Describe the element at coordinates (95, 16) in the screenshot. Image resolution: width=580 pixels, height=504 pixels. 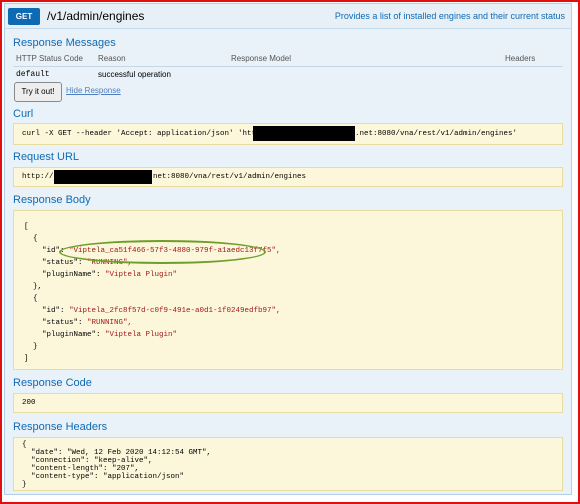
I see `endpoint-path: /v1/admin/engines` at that location.